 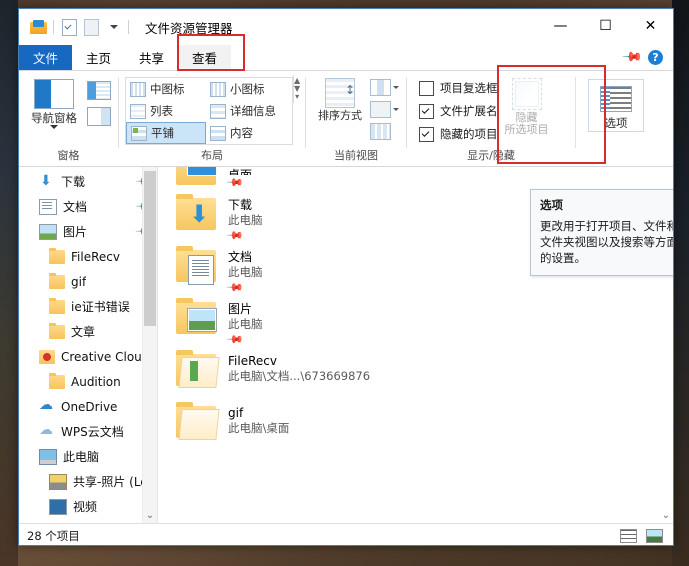 I want to click on sidebar-item-audition: Audition, so click(x=88, y=381).